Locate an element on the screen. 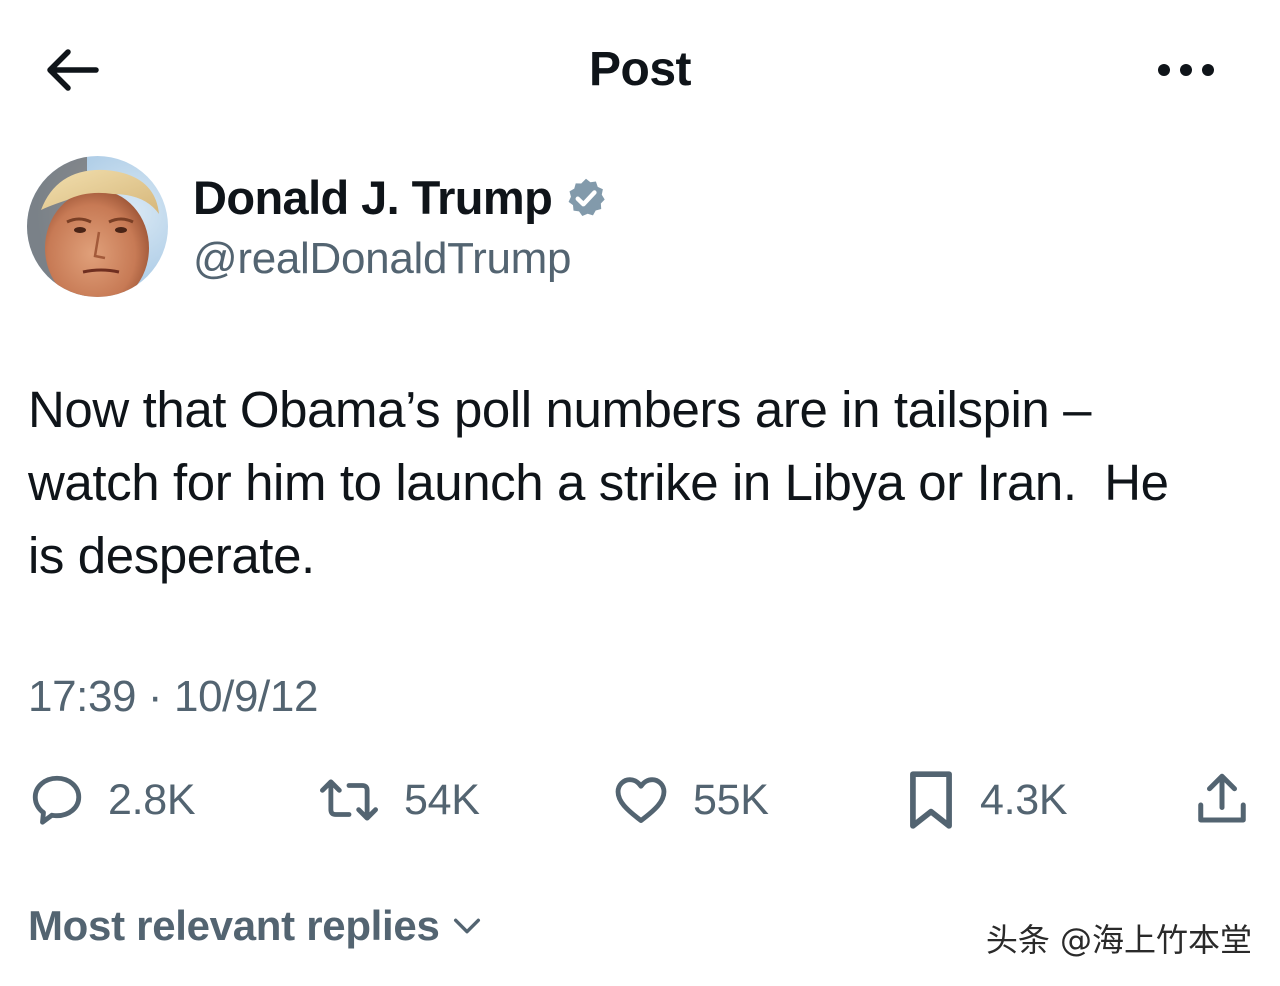 The height and width of the screenshot is (986, 1280). bookmark-button: 4.3K is located at coordinates (986, 800).